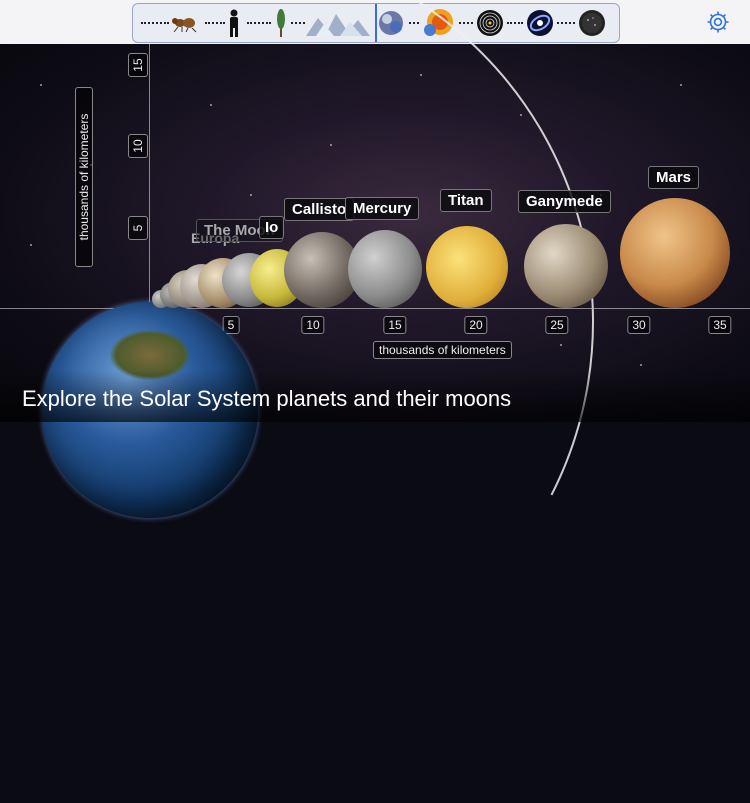 The height and width of the screenshot is (803, 750). I want to click on label-titan: Titan, so click(466, 200).